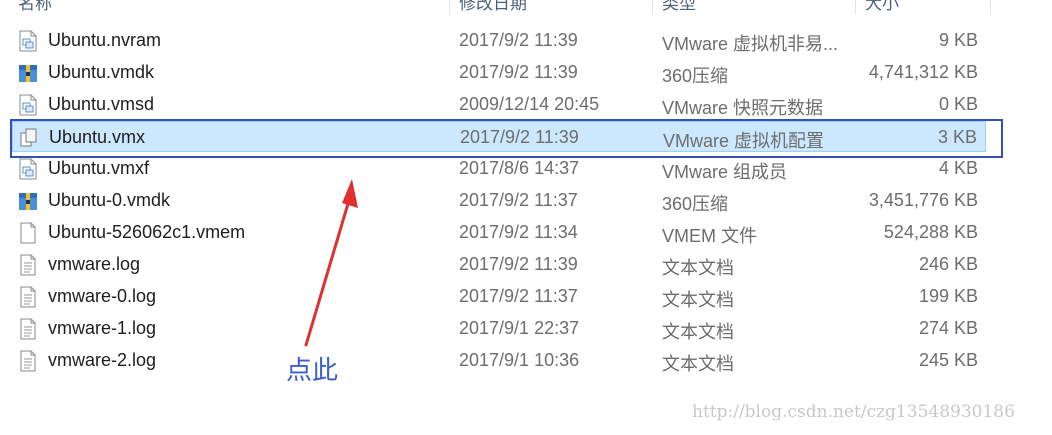  What do you see at coordinates (493, 7) in the screenshot?
I see `column-header-date: 修改日期` at bounding box center [493, 7].